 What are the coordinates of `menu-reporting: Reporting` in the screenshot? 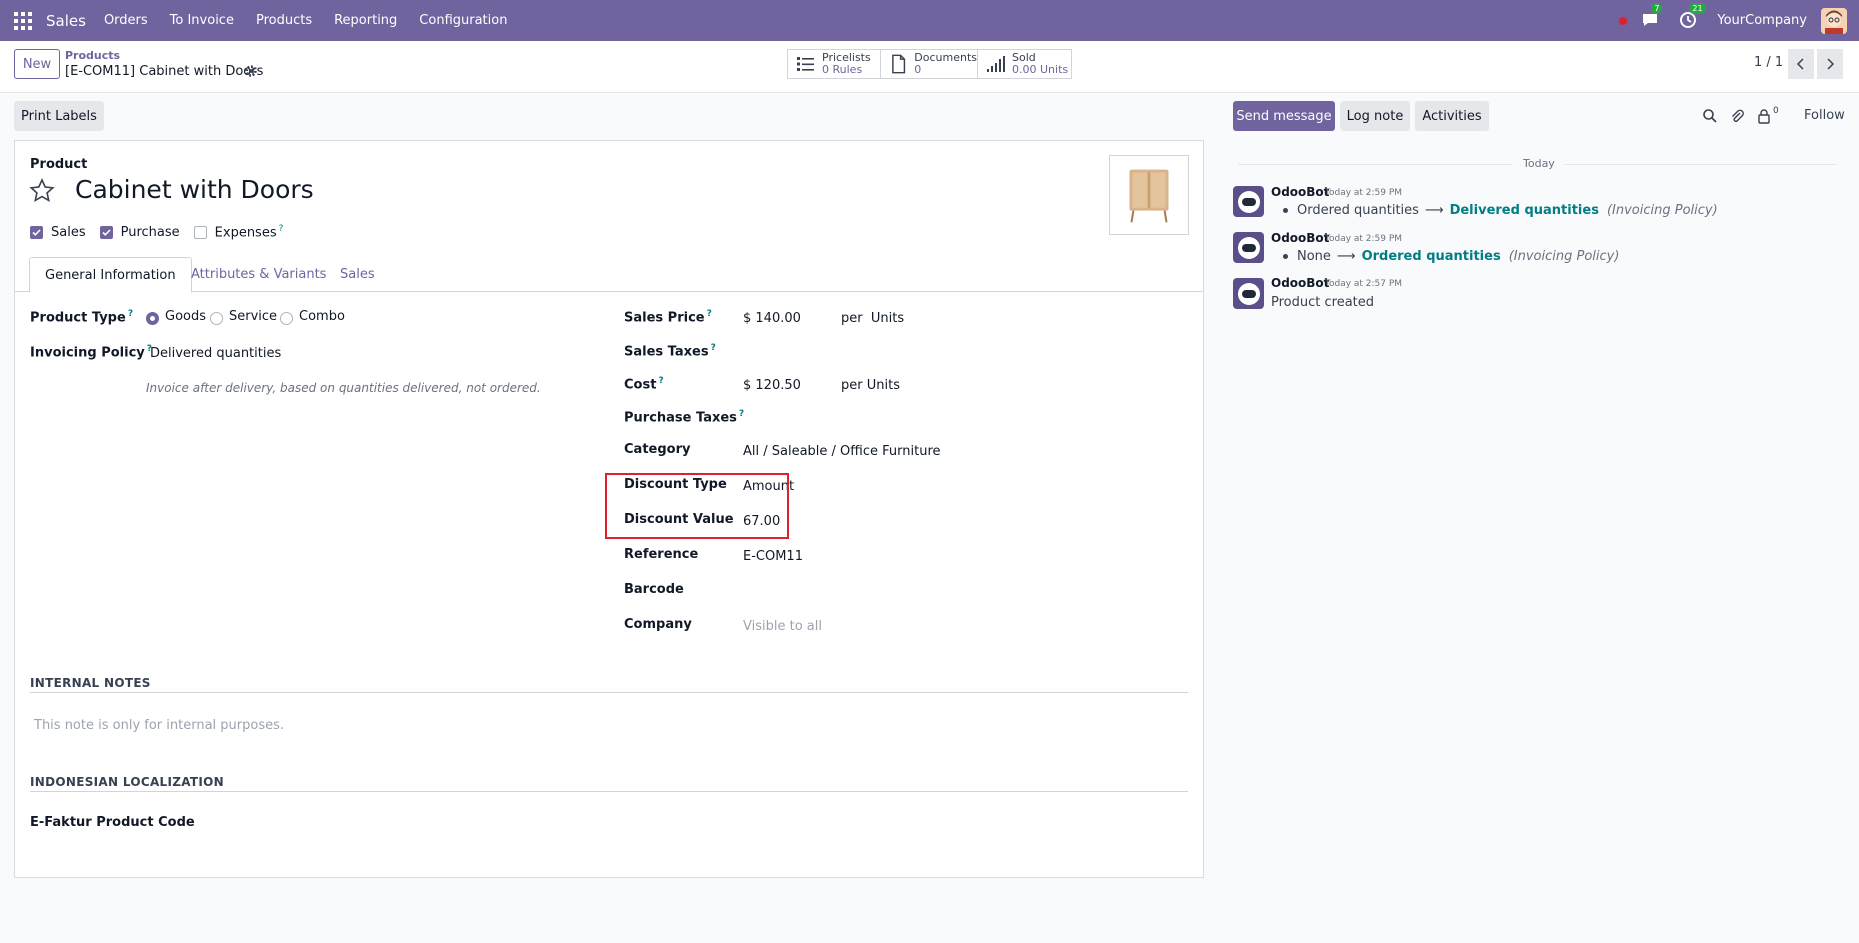 It's located at (365, 20).